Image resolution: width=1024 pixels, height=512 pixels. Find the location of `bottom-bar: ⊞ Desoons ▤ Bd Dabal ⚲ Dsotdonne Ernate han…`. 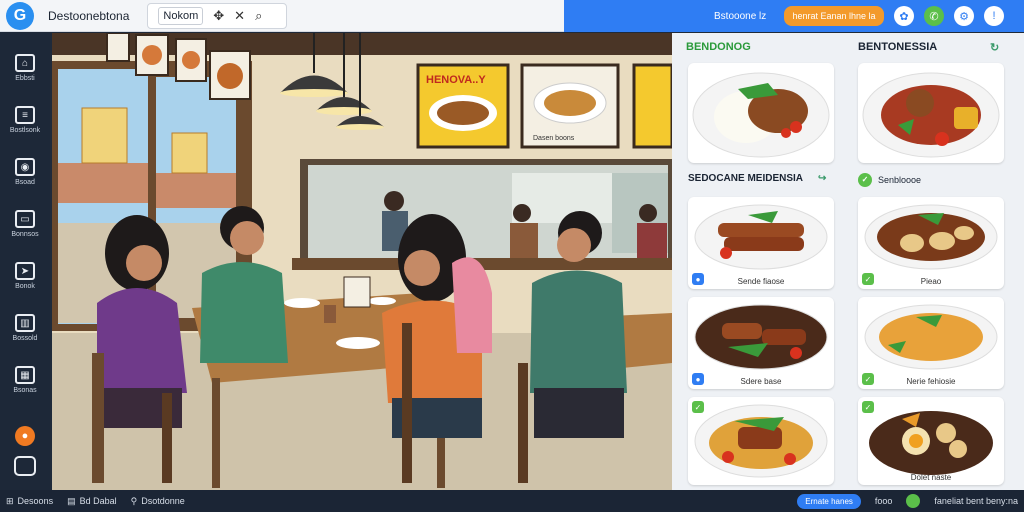

bottom-bar: ⊞ Desoons ▤ Bd Dabal ⚲ Dsotdonne Ernate han… is located at coordinates (512, 501).